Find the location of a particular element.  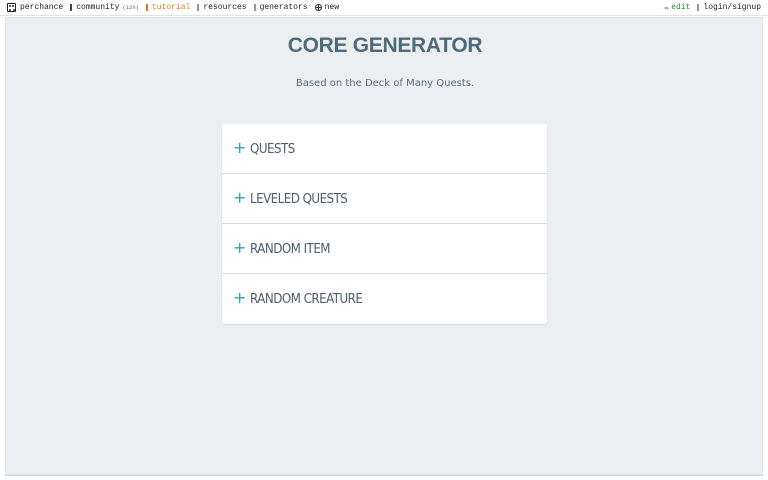

community-label: community is located at coordinates (98, 7).